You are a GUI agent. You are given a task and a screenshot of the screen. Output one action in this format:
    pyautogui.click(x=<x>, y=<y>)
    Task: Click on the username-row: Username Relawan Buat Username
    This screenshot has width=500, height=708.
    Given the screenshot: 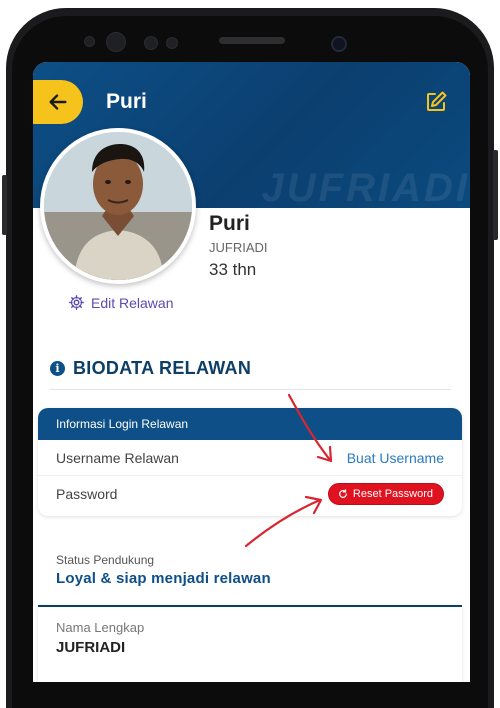 What is the action you would take?
    pyautogui.click(x=250, y=458)
    